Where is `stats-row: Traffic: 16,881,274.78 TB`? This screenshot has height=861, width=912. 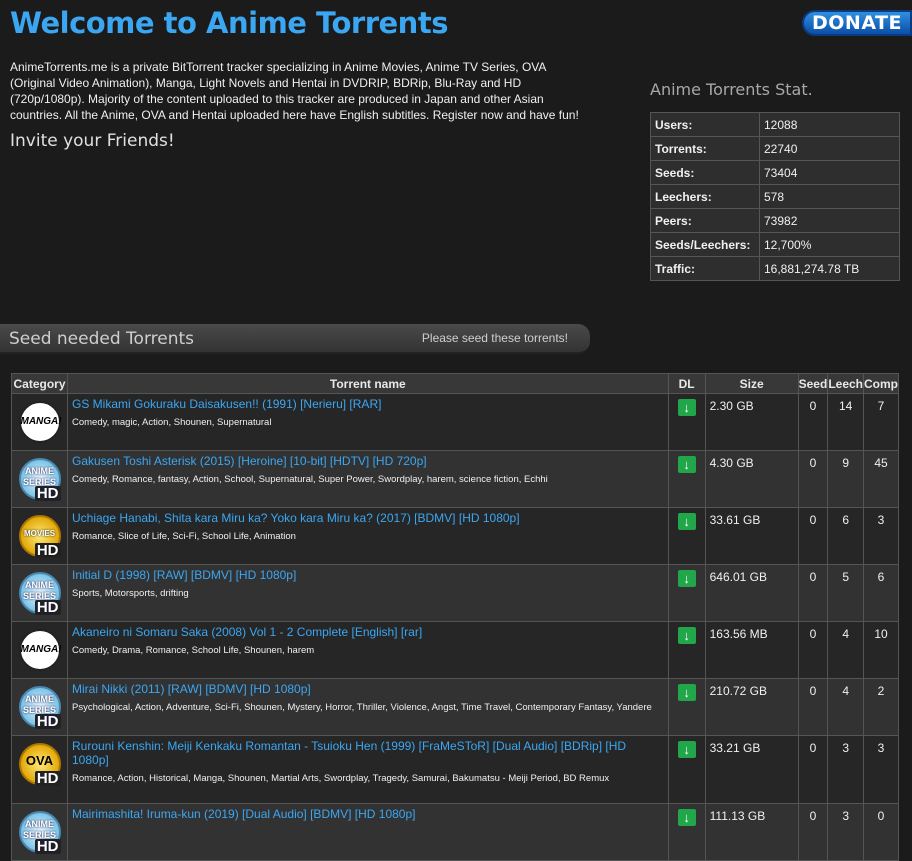 stats-row: Traffic: 16,881,274.78 TB is located at coordinates (775, 268).